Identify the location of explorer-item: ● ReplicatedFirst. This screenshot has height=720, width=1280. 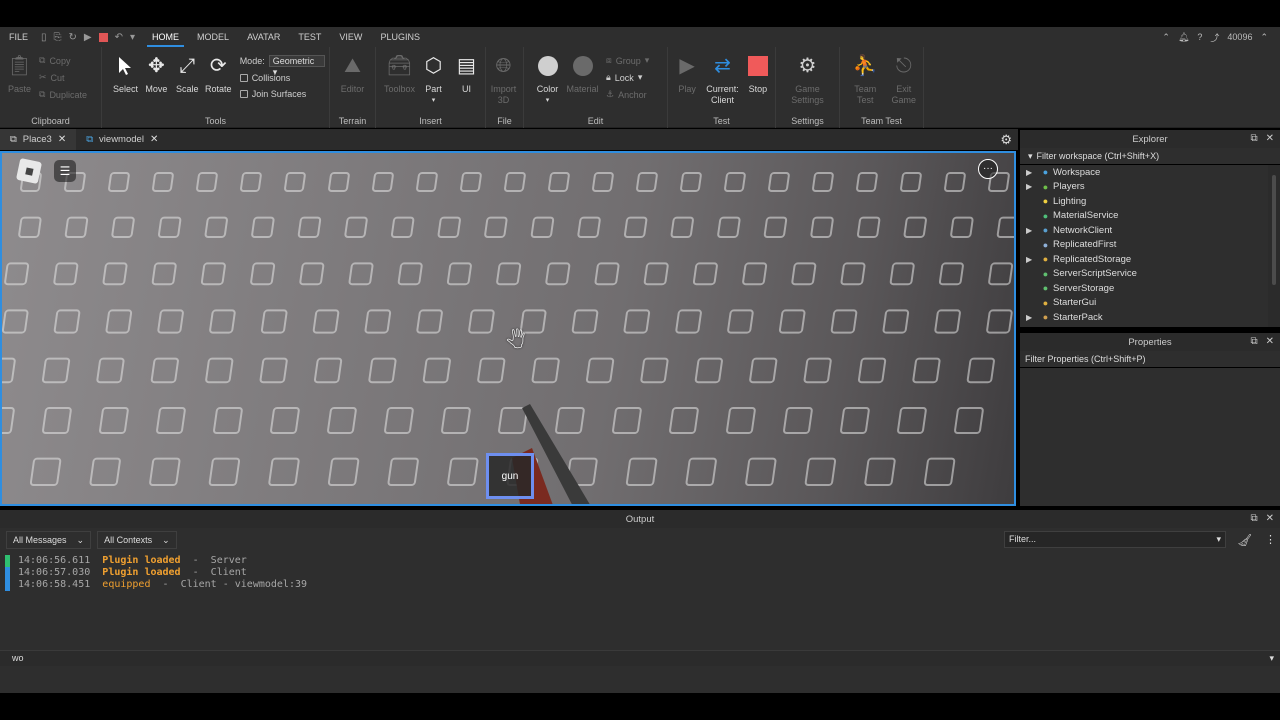
(1145, 245).